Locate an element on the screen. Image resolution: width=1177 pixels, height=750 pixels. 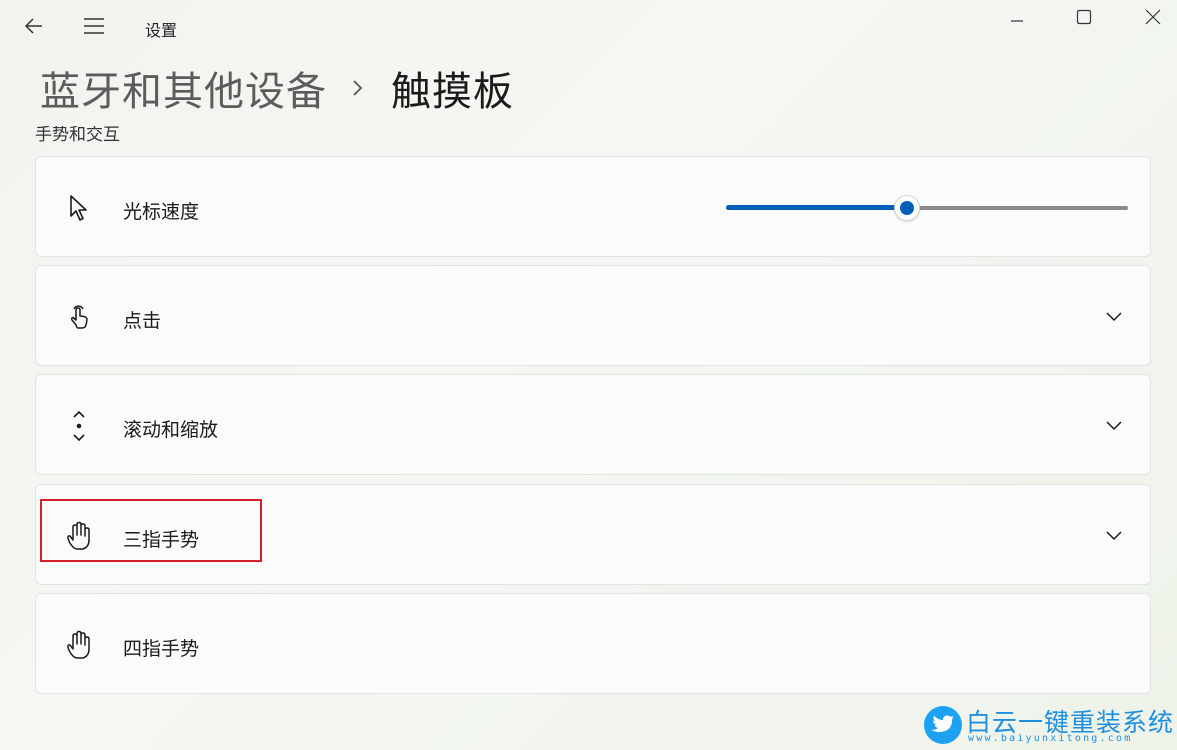
setting-label: 光标速度 is located at coordinates (161, 212).